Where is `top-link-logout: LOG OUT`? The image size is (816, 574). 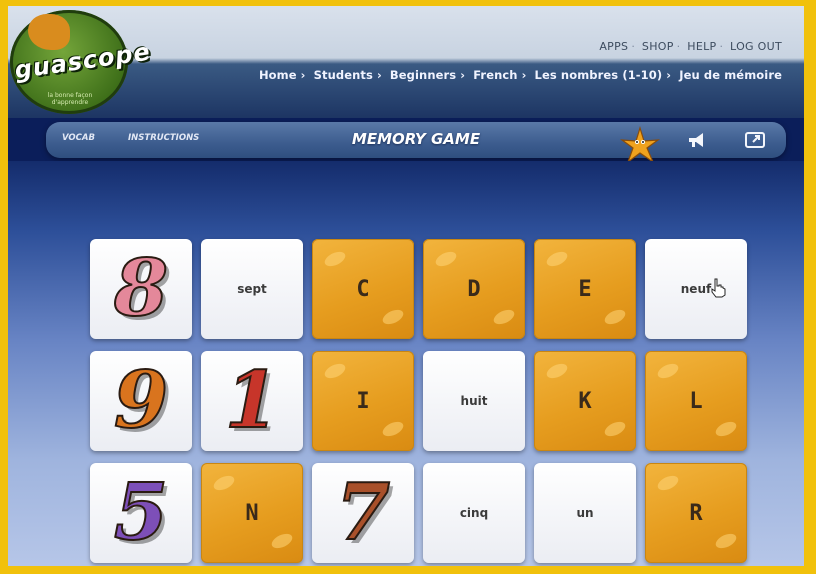 top-link-logout: LOG OUT is located at coordinates (756, 46).